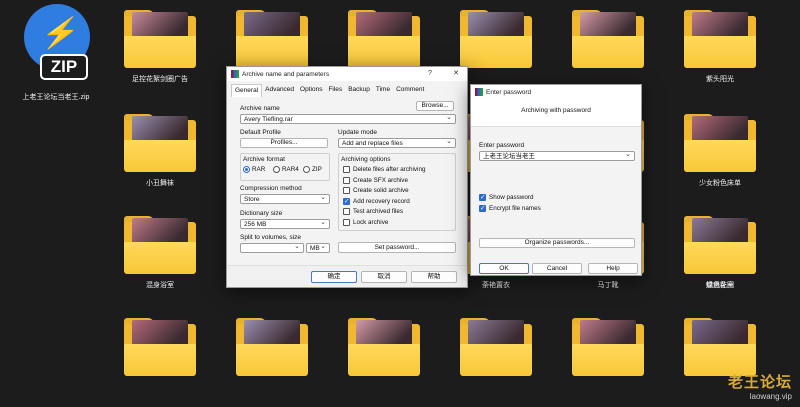 This screenshot has width=800, height=407. What do you see at coordinates (456, 74) in the screenshot?
I see `close-icon: ✕` at bounding box center [456, 74].